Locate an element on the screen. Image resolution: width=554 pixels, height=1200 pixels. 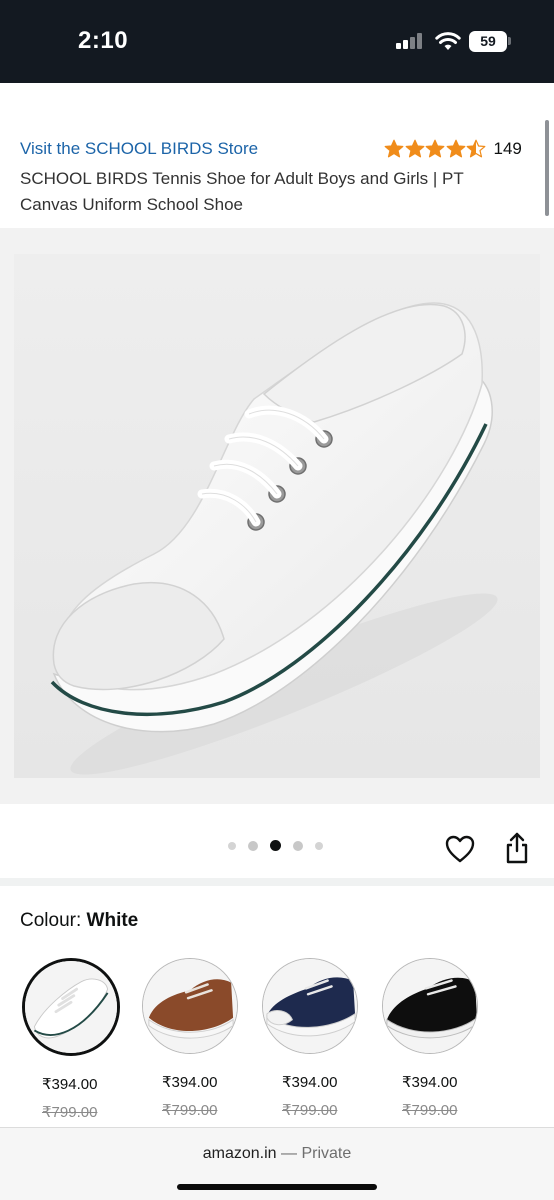
scrollbar is located at coordinates (547, 168).